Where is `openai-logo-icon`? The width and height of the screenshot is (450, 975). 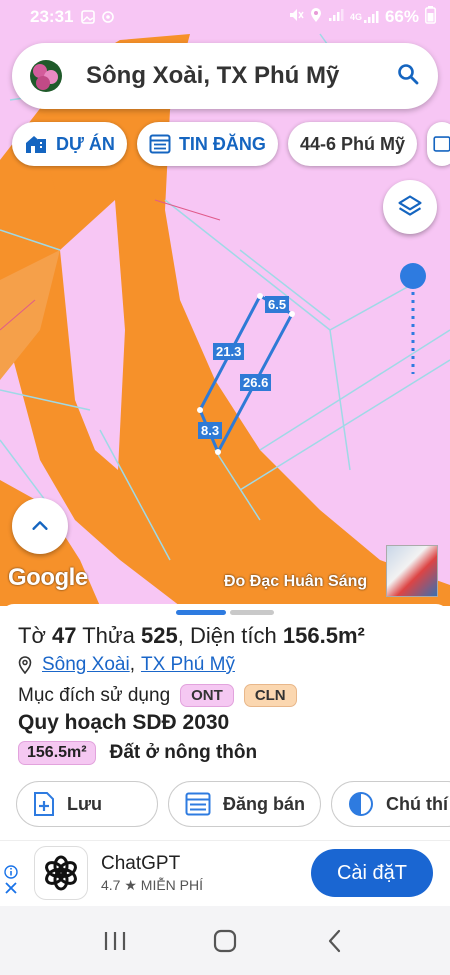 openai-logo-icon is located at coordinates (61, 873).